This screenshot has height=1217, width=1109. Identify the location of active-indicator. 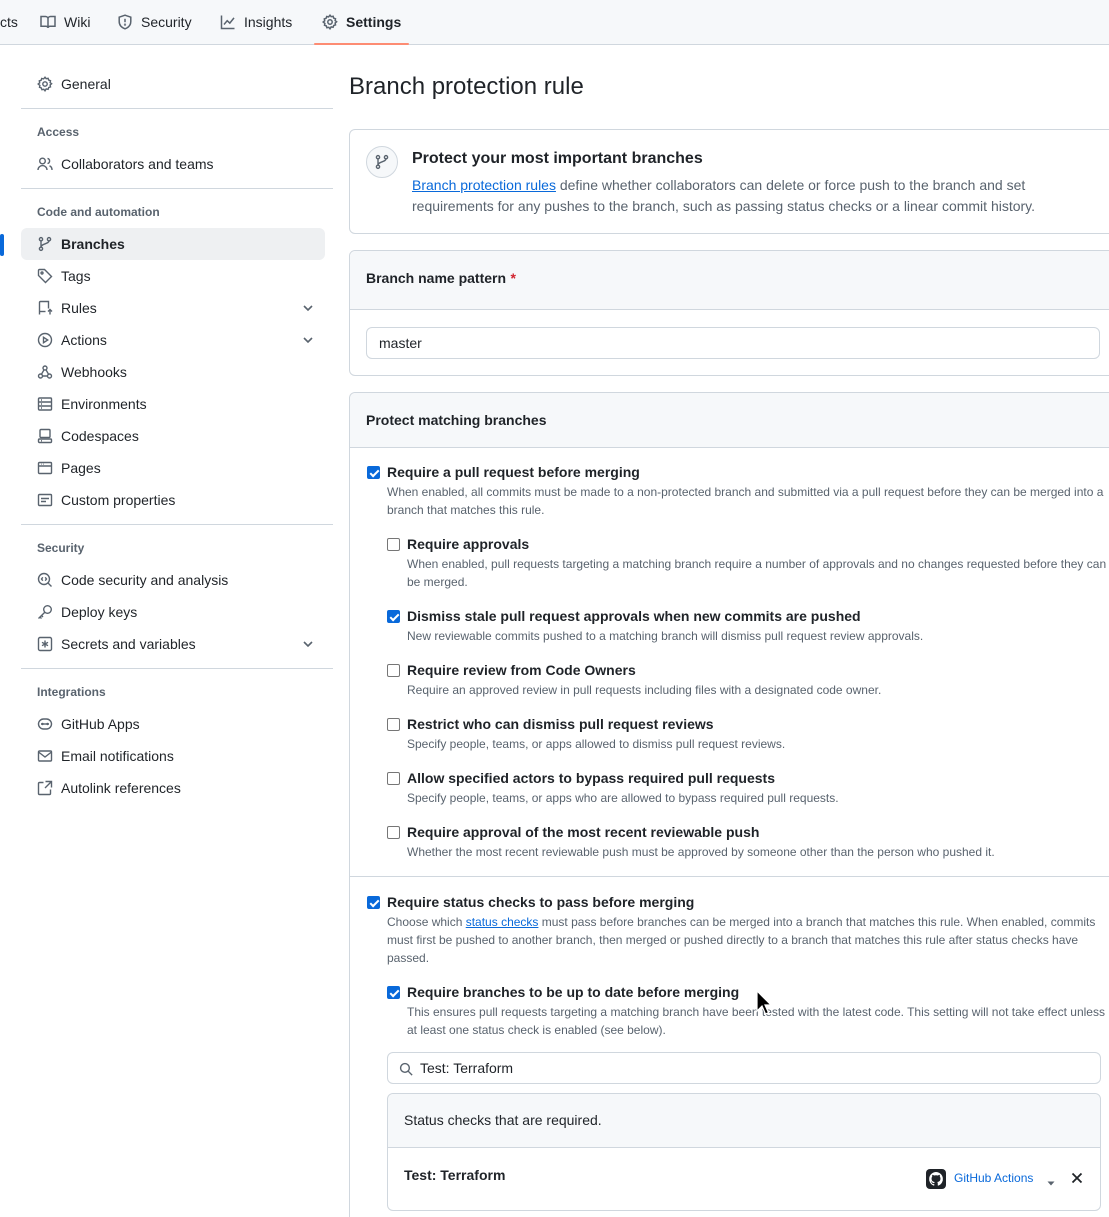
(2, 245).